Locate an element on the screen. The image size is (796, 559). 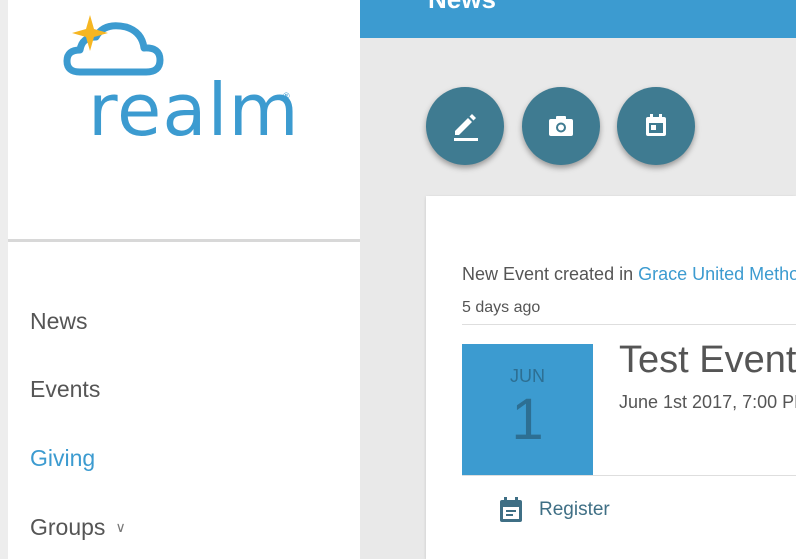
sidebar-edge is located at coordinates (4, 279).